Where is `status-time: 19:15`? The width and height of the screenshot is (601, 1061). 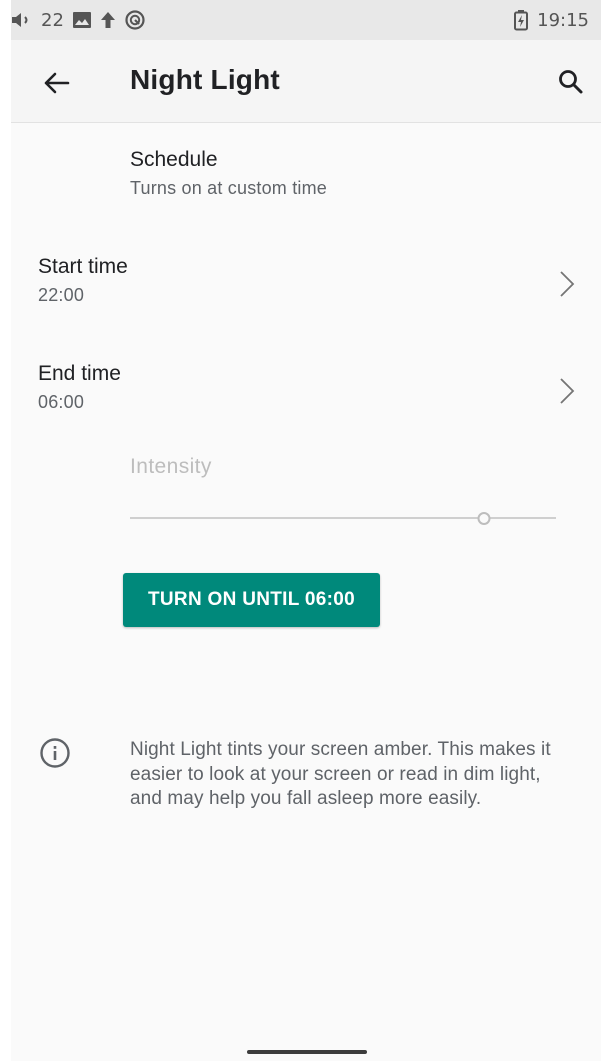
status-time: 19:15 is located at coordinates (563, 20).